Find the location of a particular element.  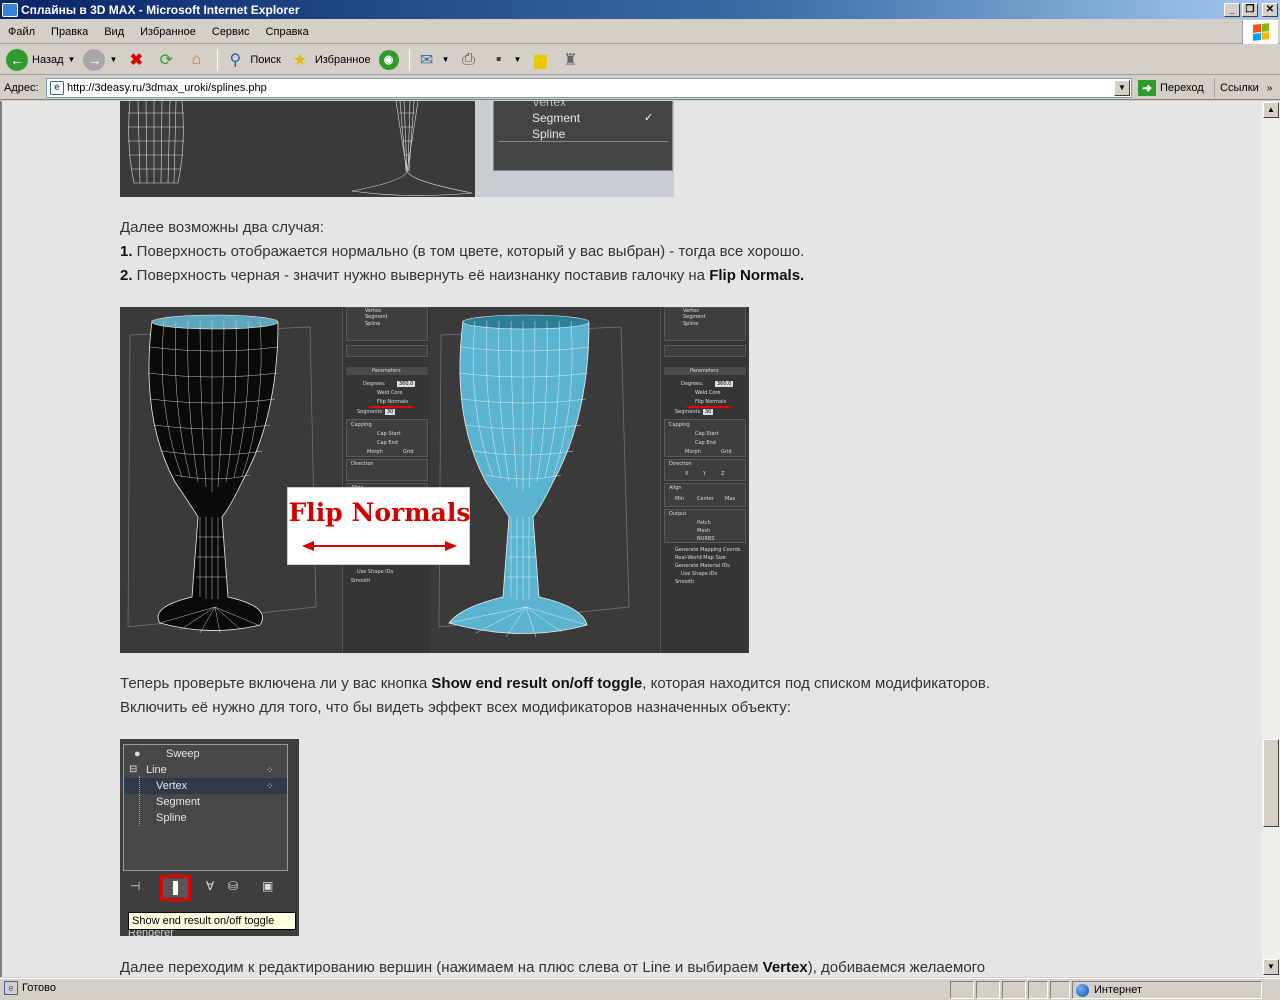

dir-y-right: Y is located at coordinates (705, 474).